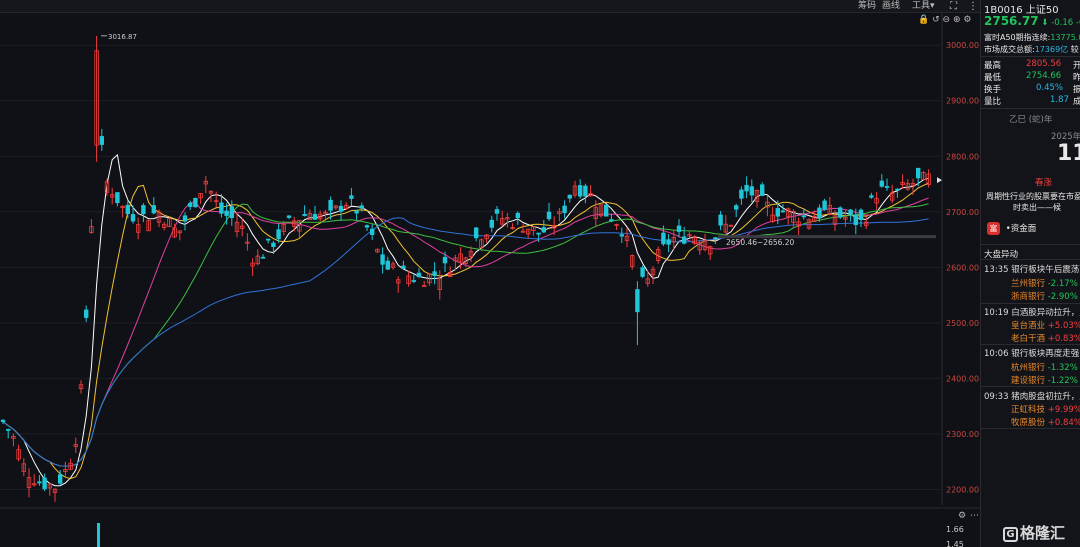  Describe the element at coordinates (122, 37) in the screenshot. I see `high-label: 3016.87` at that location.